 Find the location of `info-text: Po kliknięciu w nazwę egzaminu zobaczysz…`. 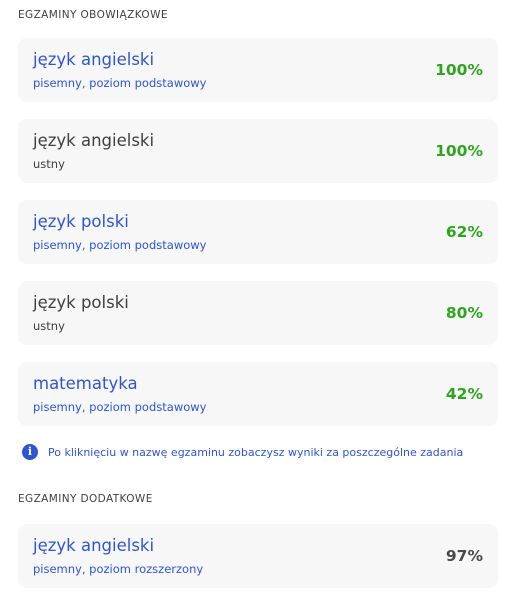

info-text: Po kliknięciu w nazwę egzaminu zobaczysz… is located at coordinates (256, 452).